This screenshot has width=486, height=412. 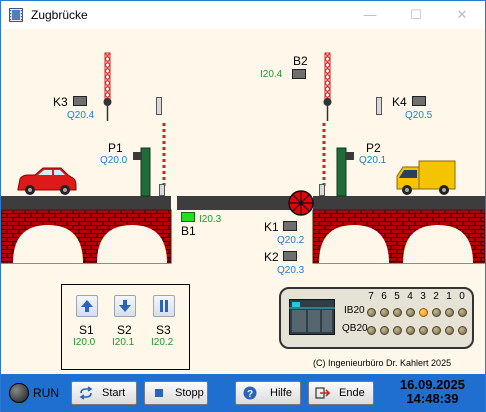 I want to click on b2-sensor, so click(x=299, y=74).